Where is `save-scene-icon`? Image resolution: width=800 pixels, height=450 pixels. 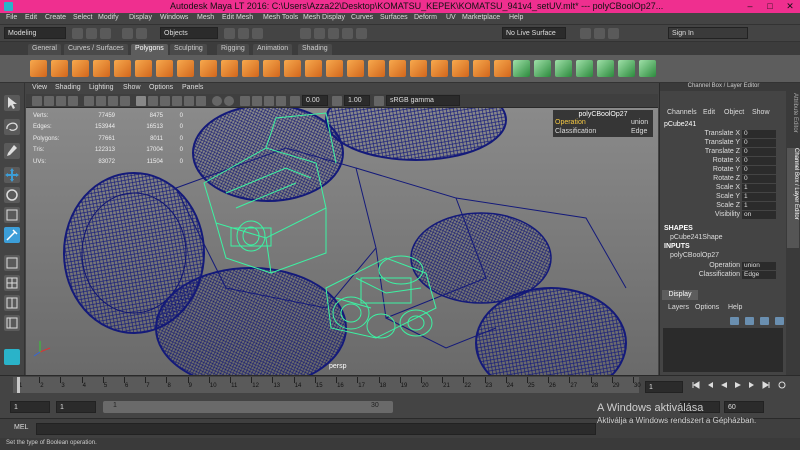
save-scene-icon is located at coordinates (105, 33).